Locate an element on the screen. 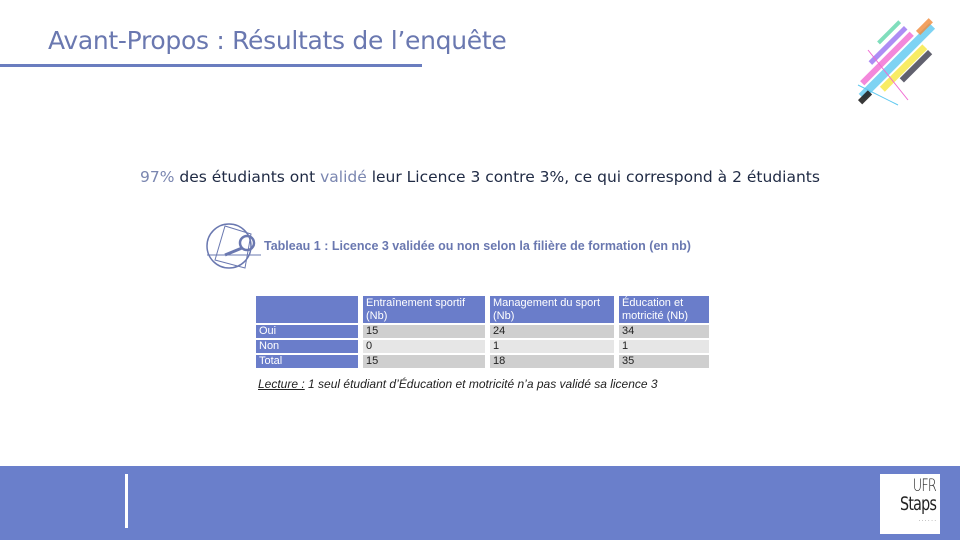 Image resolution: width=960 pixels, height=540 pixels. summary-highlight-word: validé is located at coordinates (343, 177).